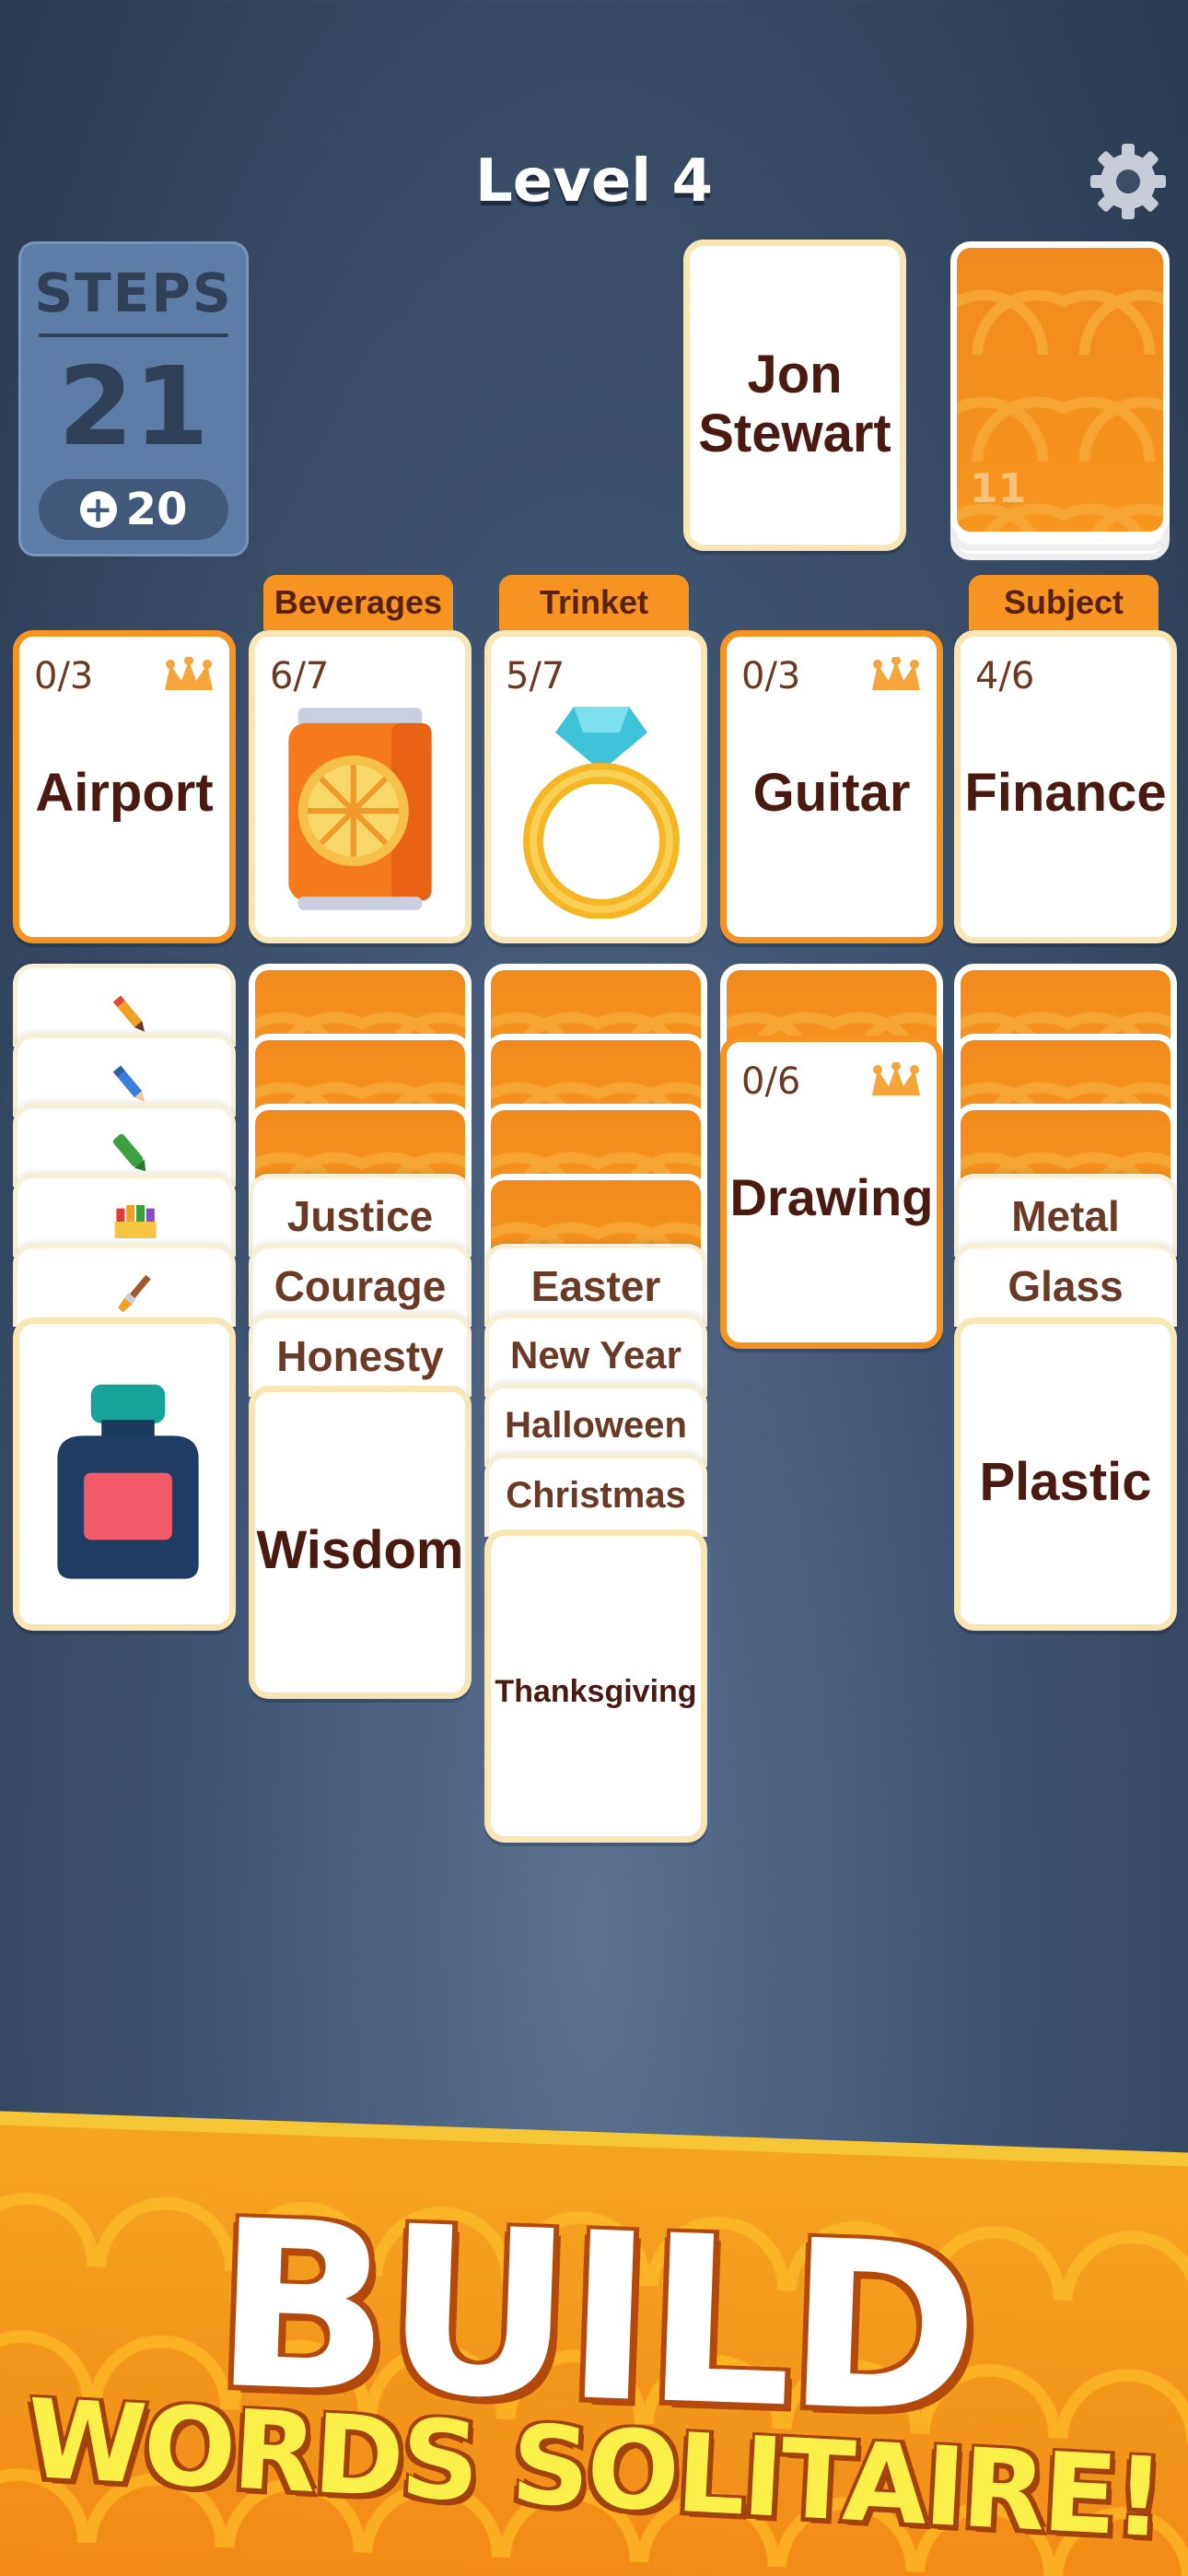 This screenshot has height=2576, width=1188. What do you see at coordinates (133, 335) in the screenshot?
I see `steps-divider` at bounding box center [133, 335].